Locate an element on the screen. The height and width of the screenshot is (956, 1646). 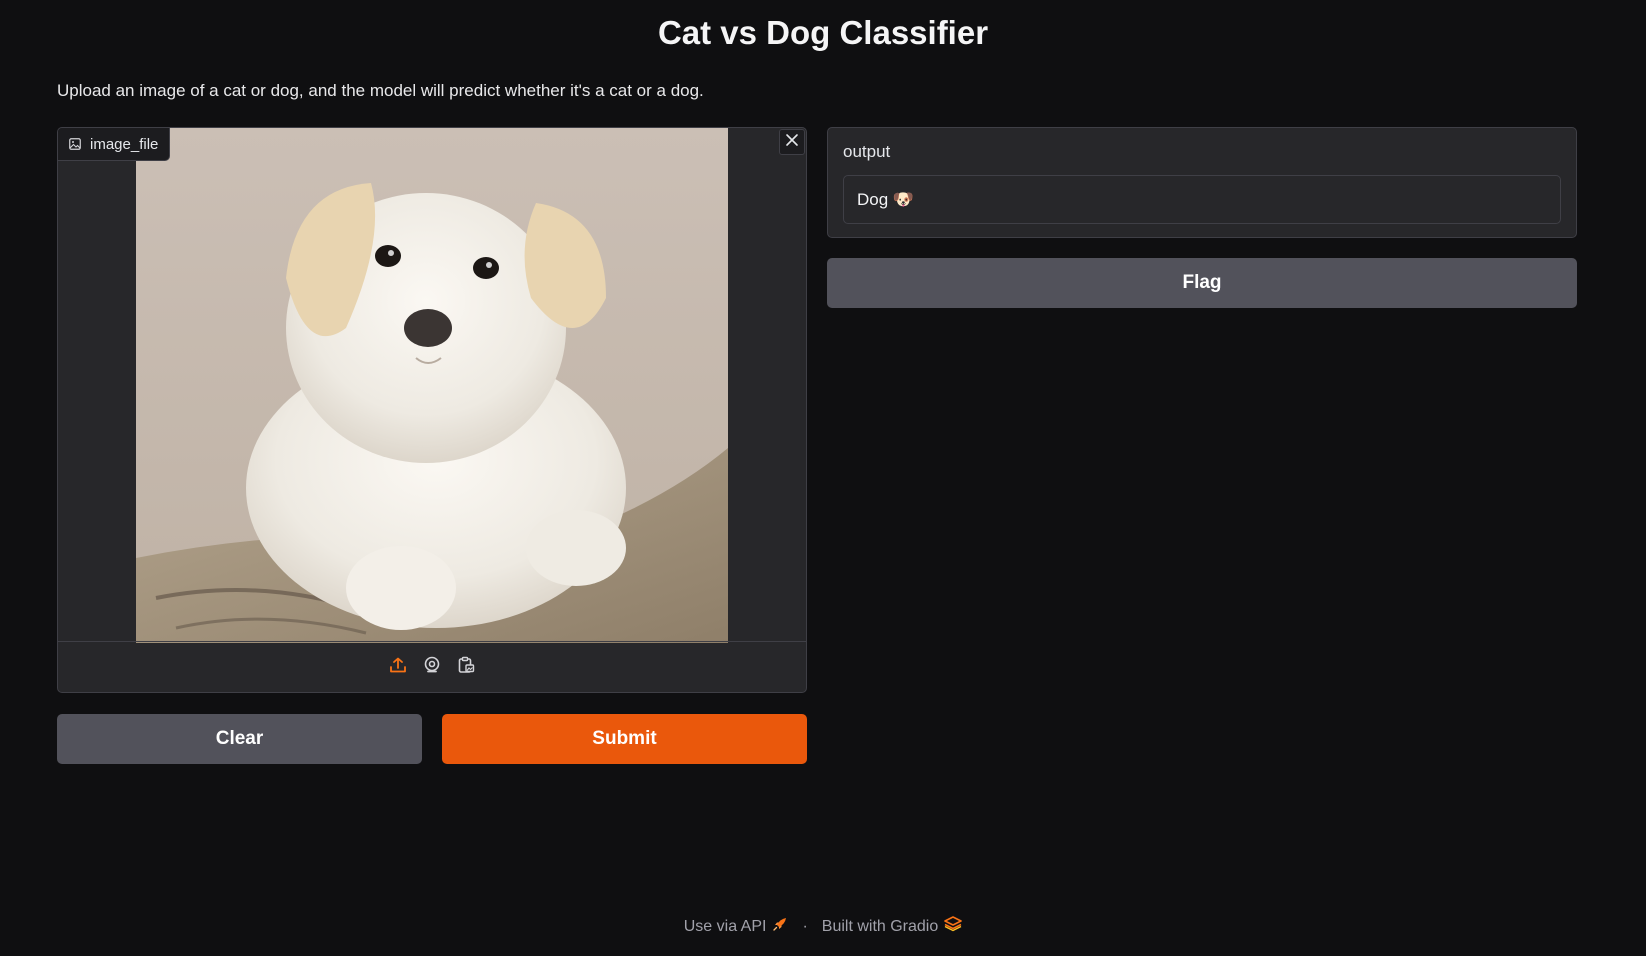
use-via-api-link: Use via API is located at coordinates (736, 926).